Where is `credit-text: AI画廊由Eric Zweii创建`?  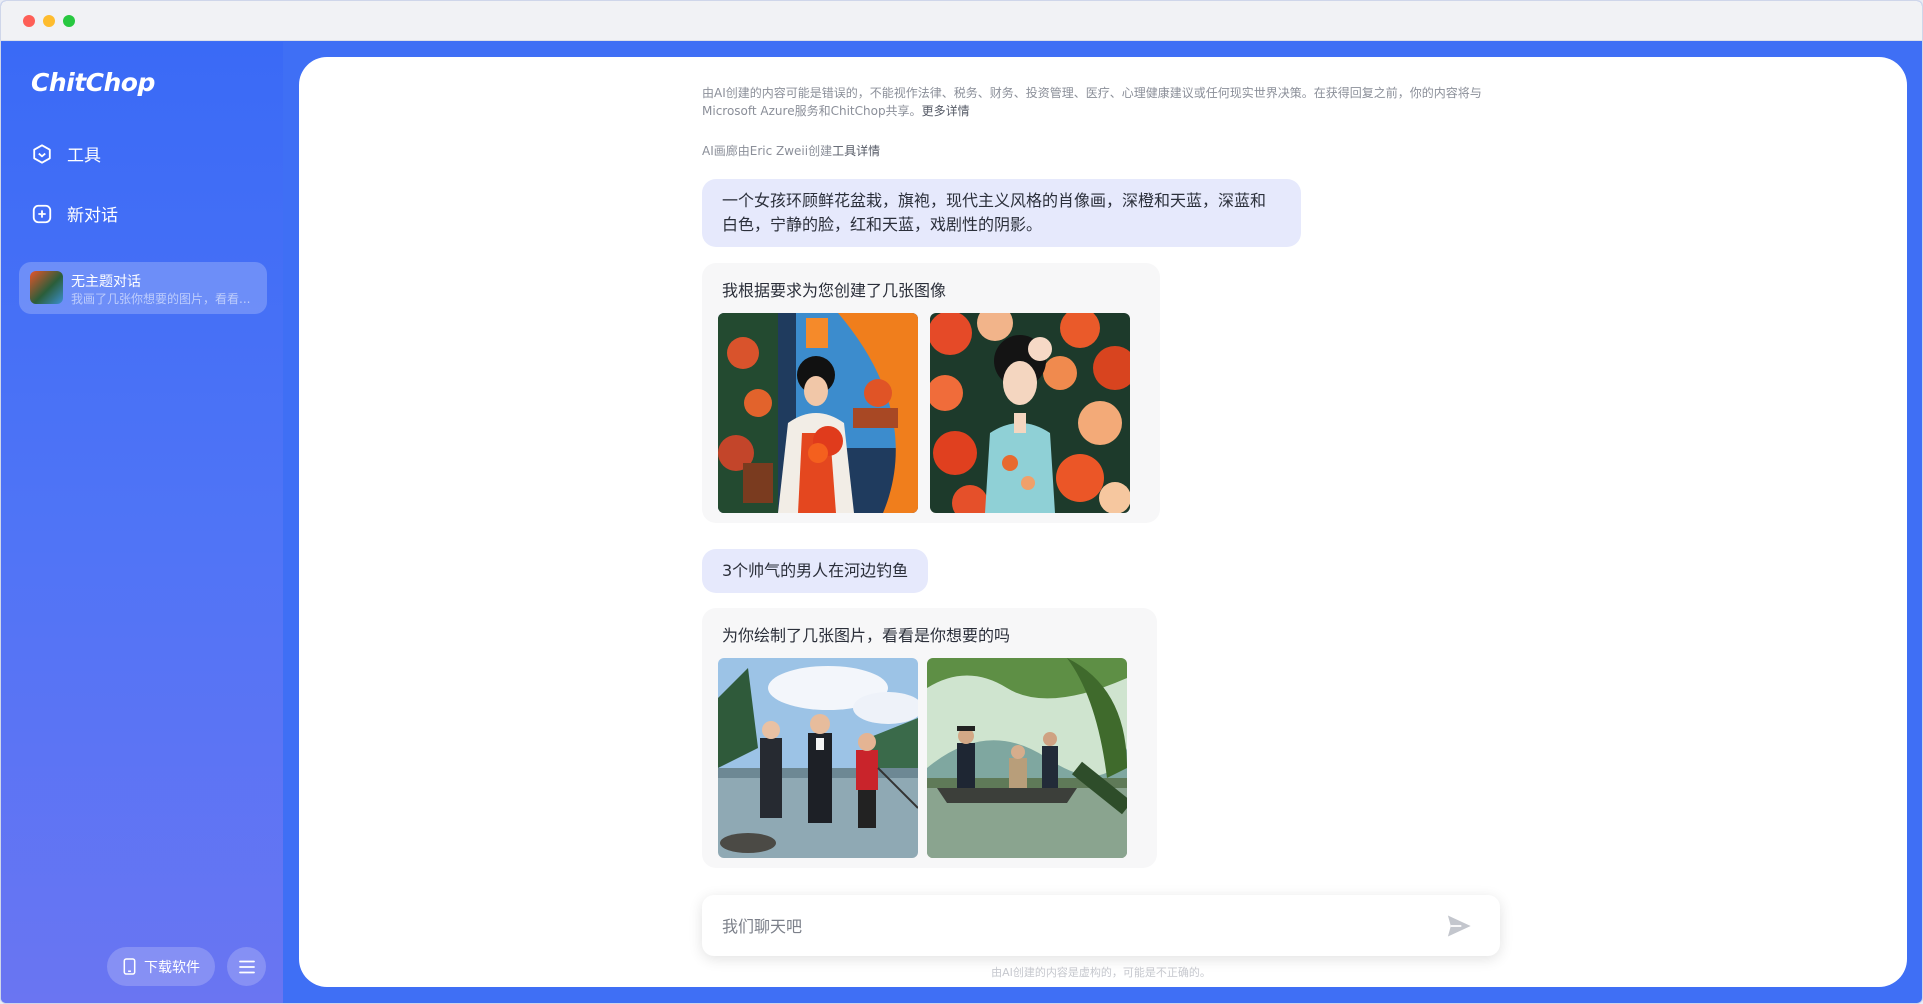 credit-text: AI画廊由Eric Zweii创建 is located at coordinates (767, 151).